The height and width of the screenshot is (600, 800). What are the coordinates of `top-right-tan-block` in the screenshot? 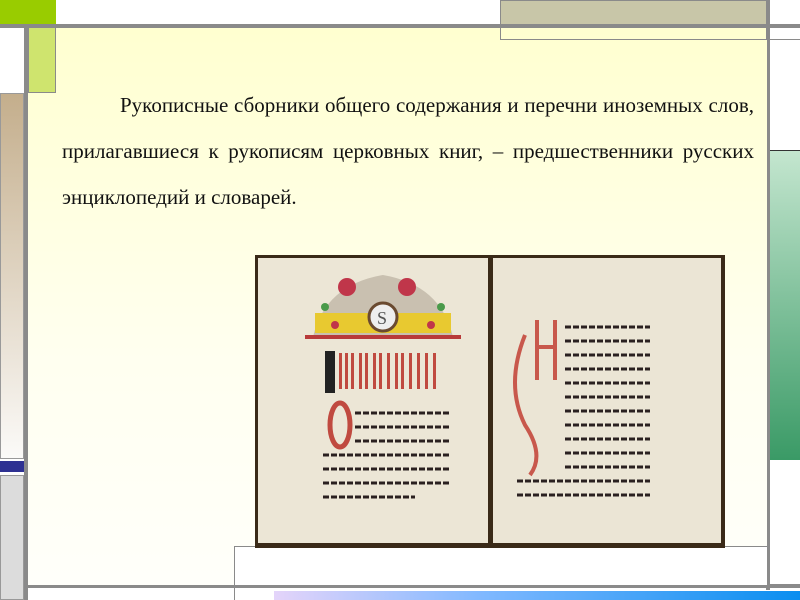 It's located at (633, 12).